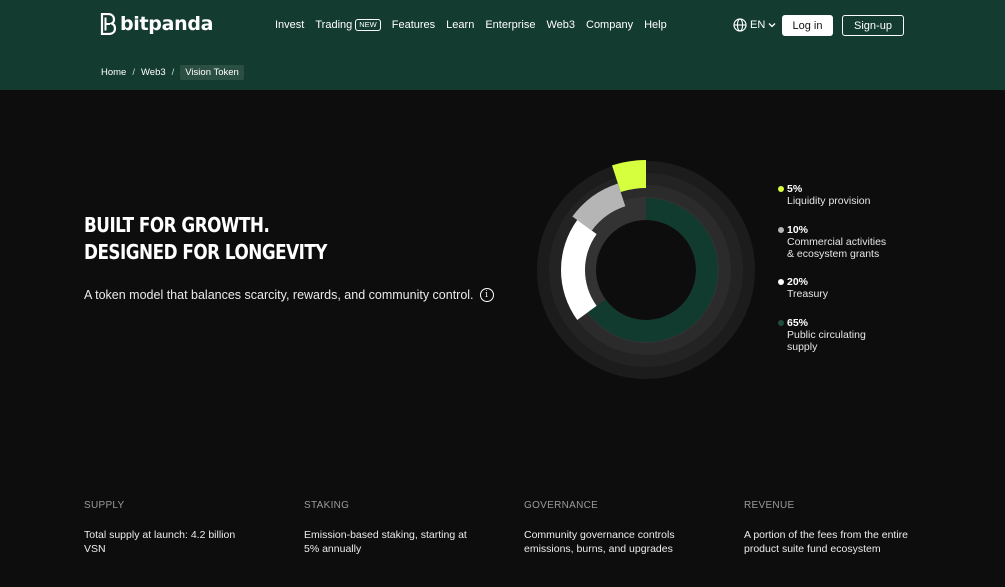 This screenshot has width=1005, height=587. Describe the element at coordinates (798, 282) in the screenshot. I see `legend-pct: 20%` at that location.